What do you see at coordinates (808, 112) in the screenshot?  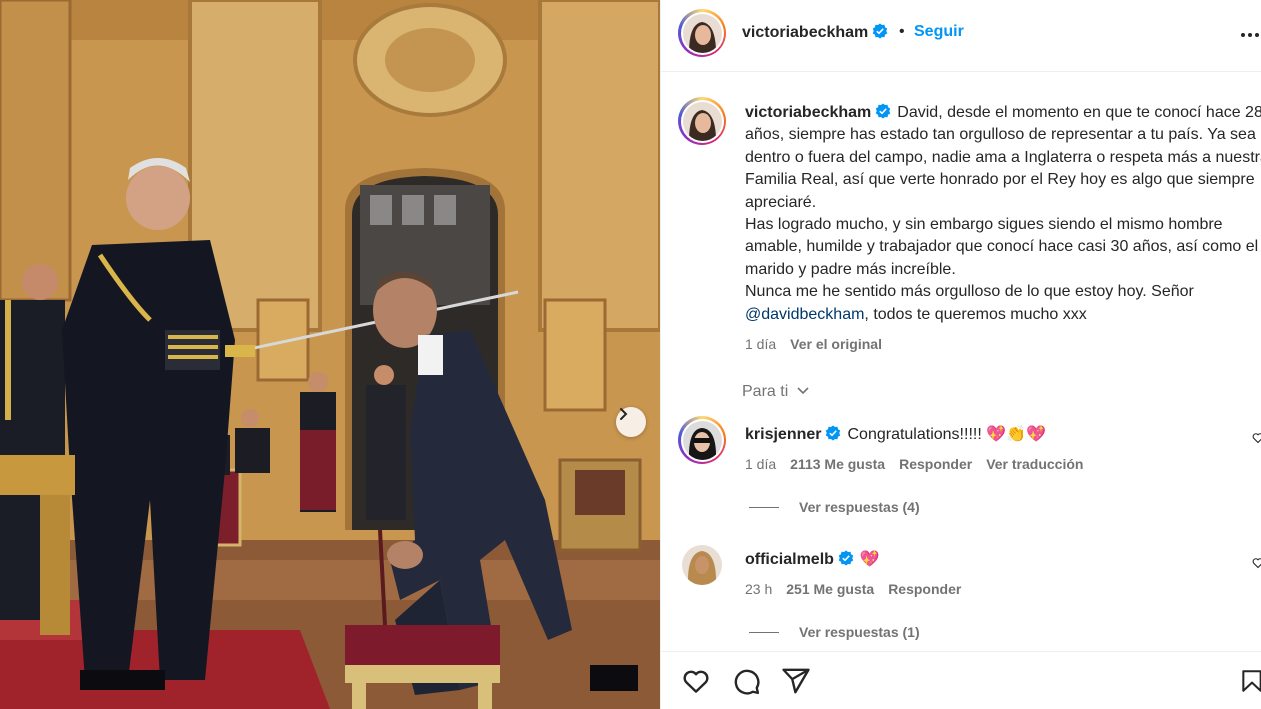 I see `caption-username: victoriabeckham` at bounding box center [808, 112].